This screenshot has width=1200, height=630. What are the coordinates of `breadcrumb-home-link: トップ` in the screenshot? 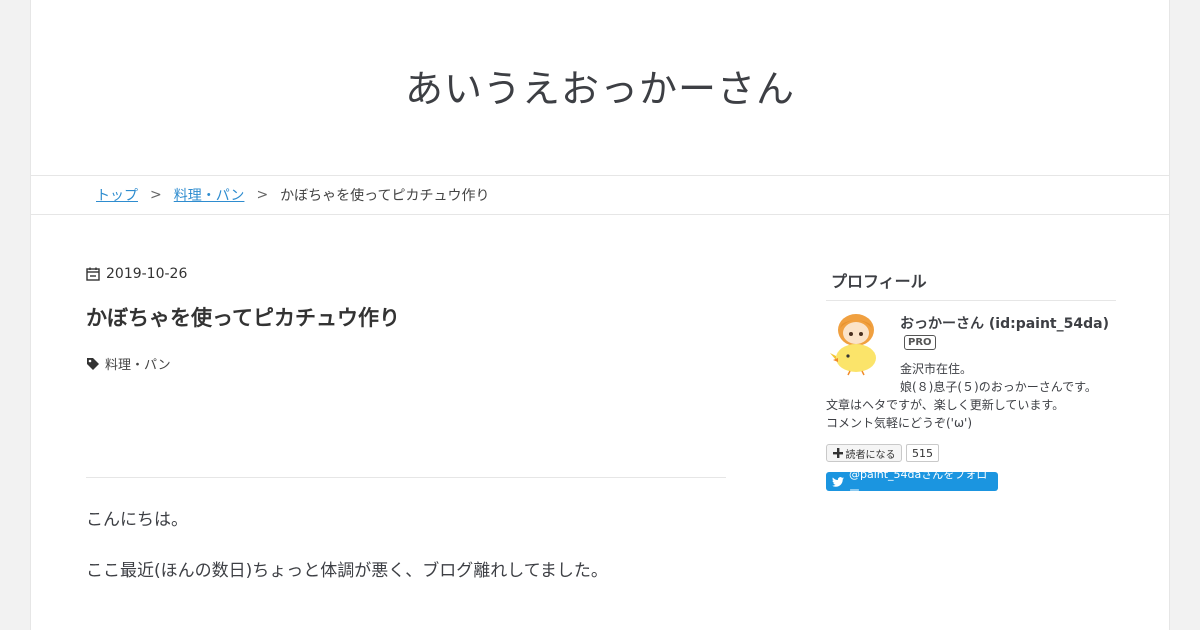 It's located at (117, 195).